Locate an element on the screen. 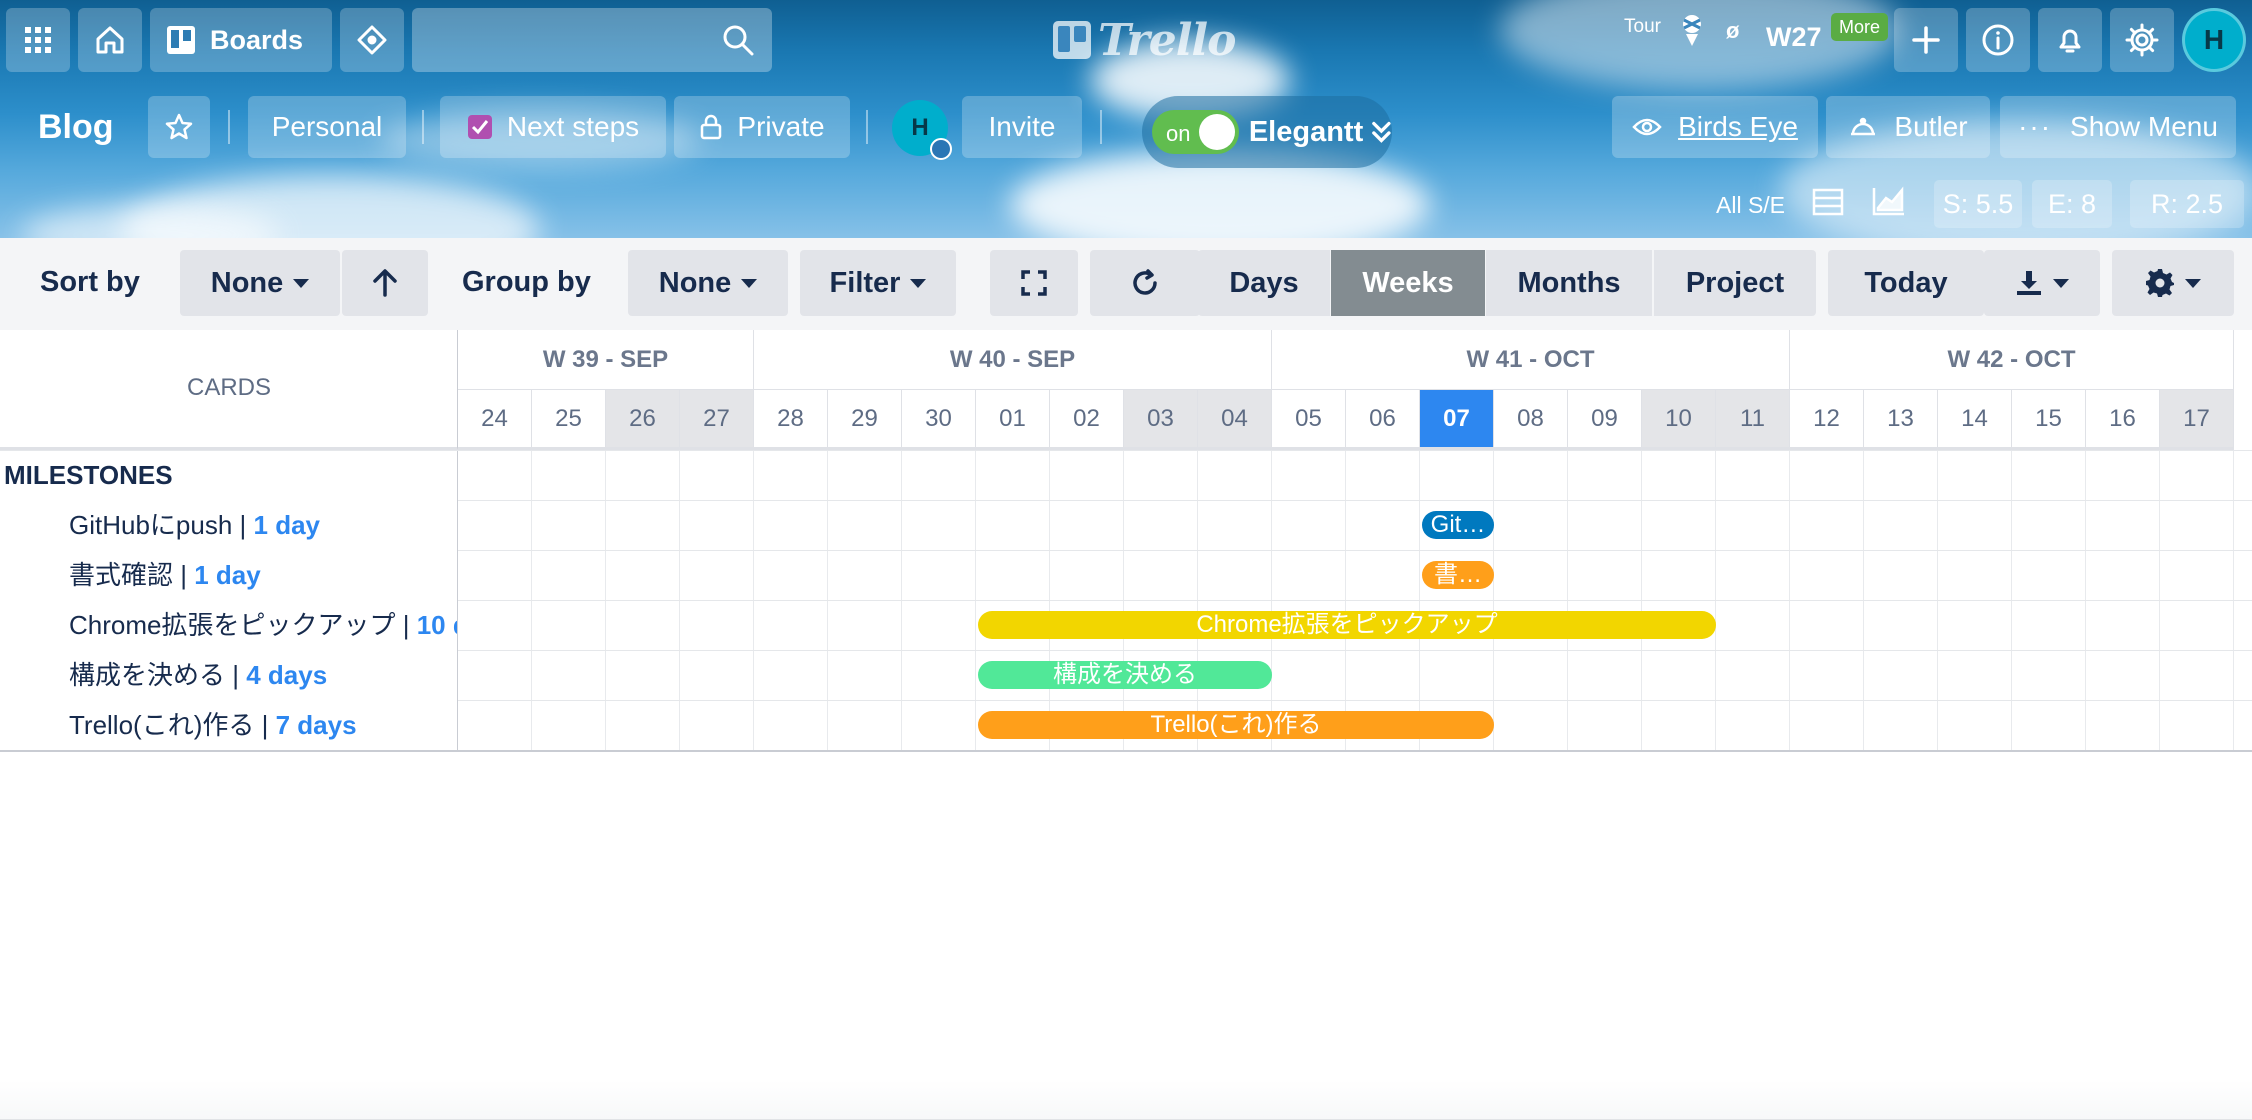 The image size is (2252, 1120). card-row-label: GitHubにpush | 1 day is located at coordinates (229, 525).